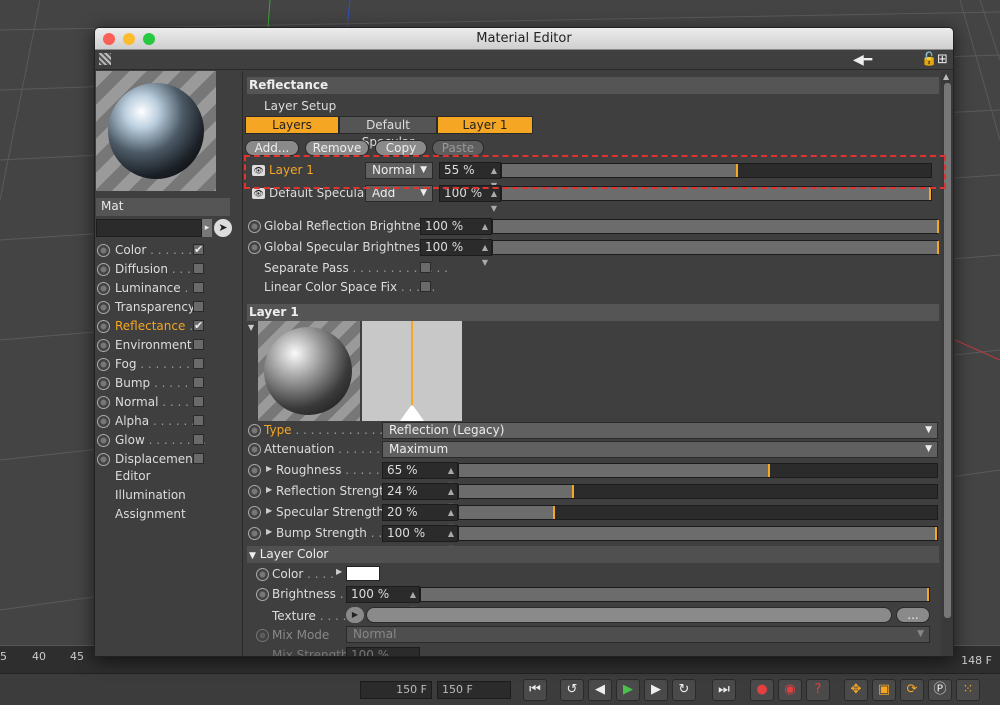  I want to click on rotate-tool-icon: ⟳, so click(912, 690).